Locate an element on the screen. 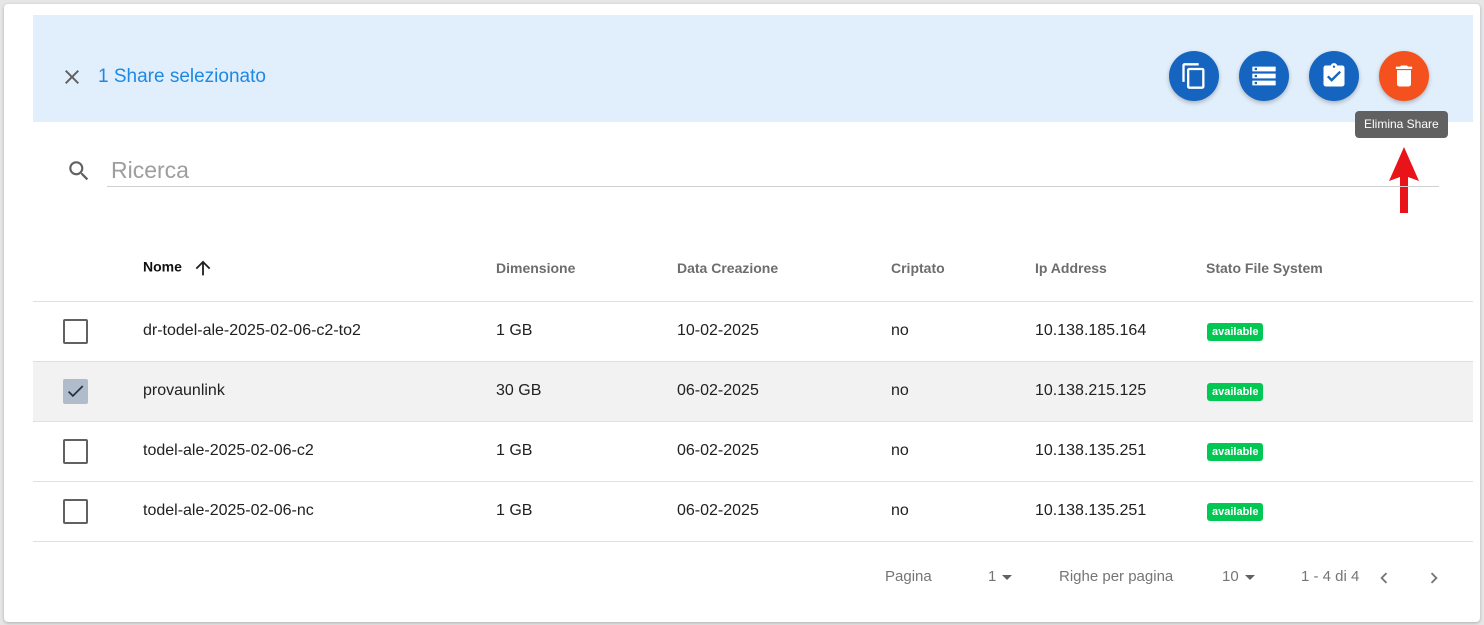  range-text: 1 - 4 di 4 is located at coordinates (1330, 576).